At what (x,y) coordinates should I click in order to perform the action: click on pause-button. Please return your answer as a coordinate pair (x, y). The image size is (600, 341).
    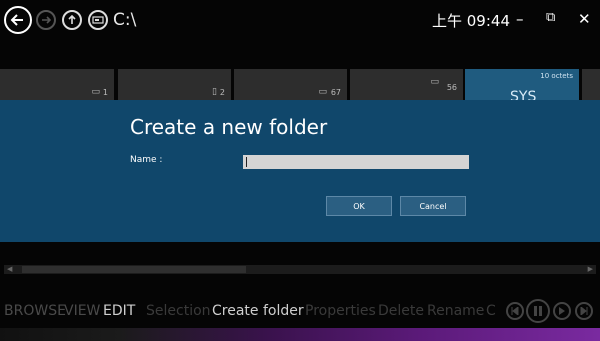
    Looking at the image, I should click on (538, 311).